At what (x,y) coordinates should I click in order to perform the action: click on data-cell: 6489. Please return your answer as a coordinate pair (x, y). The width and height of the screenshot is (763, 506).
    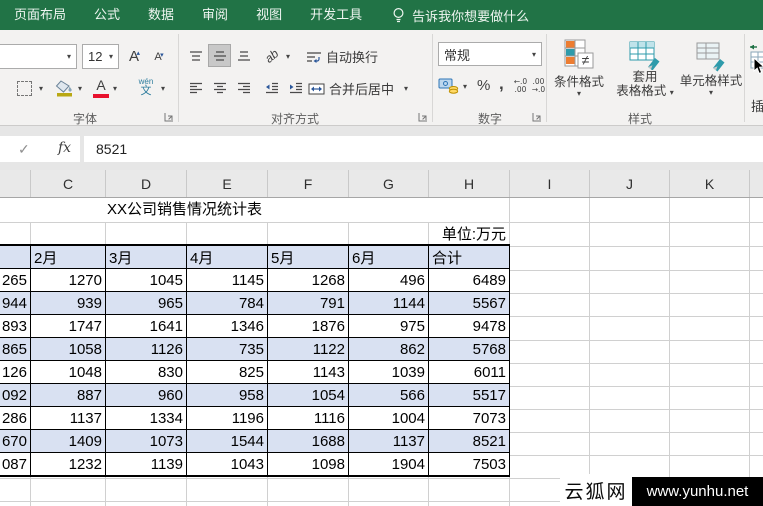
    Looking at the image, I should click on (469, 280).